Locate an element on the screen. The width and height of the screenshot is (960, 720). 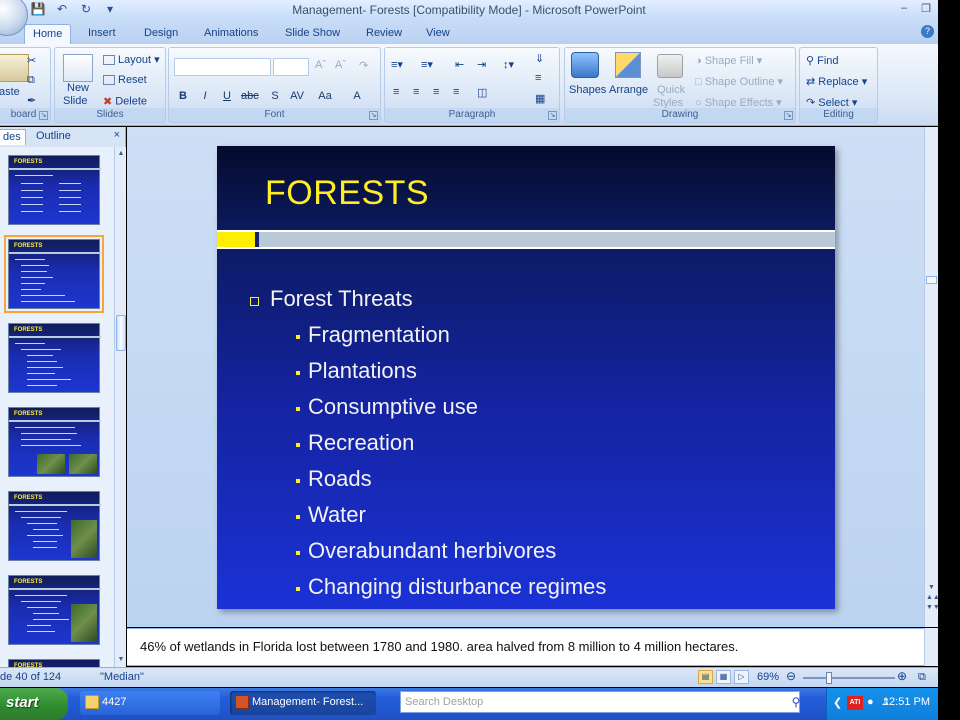
help-icon: ? is located at coordinates (927, 31).